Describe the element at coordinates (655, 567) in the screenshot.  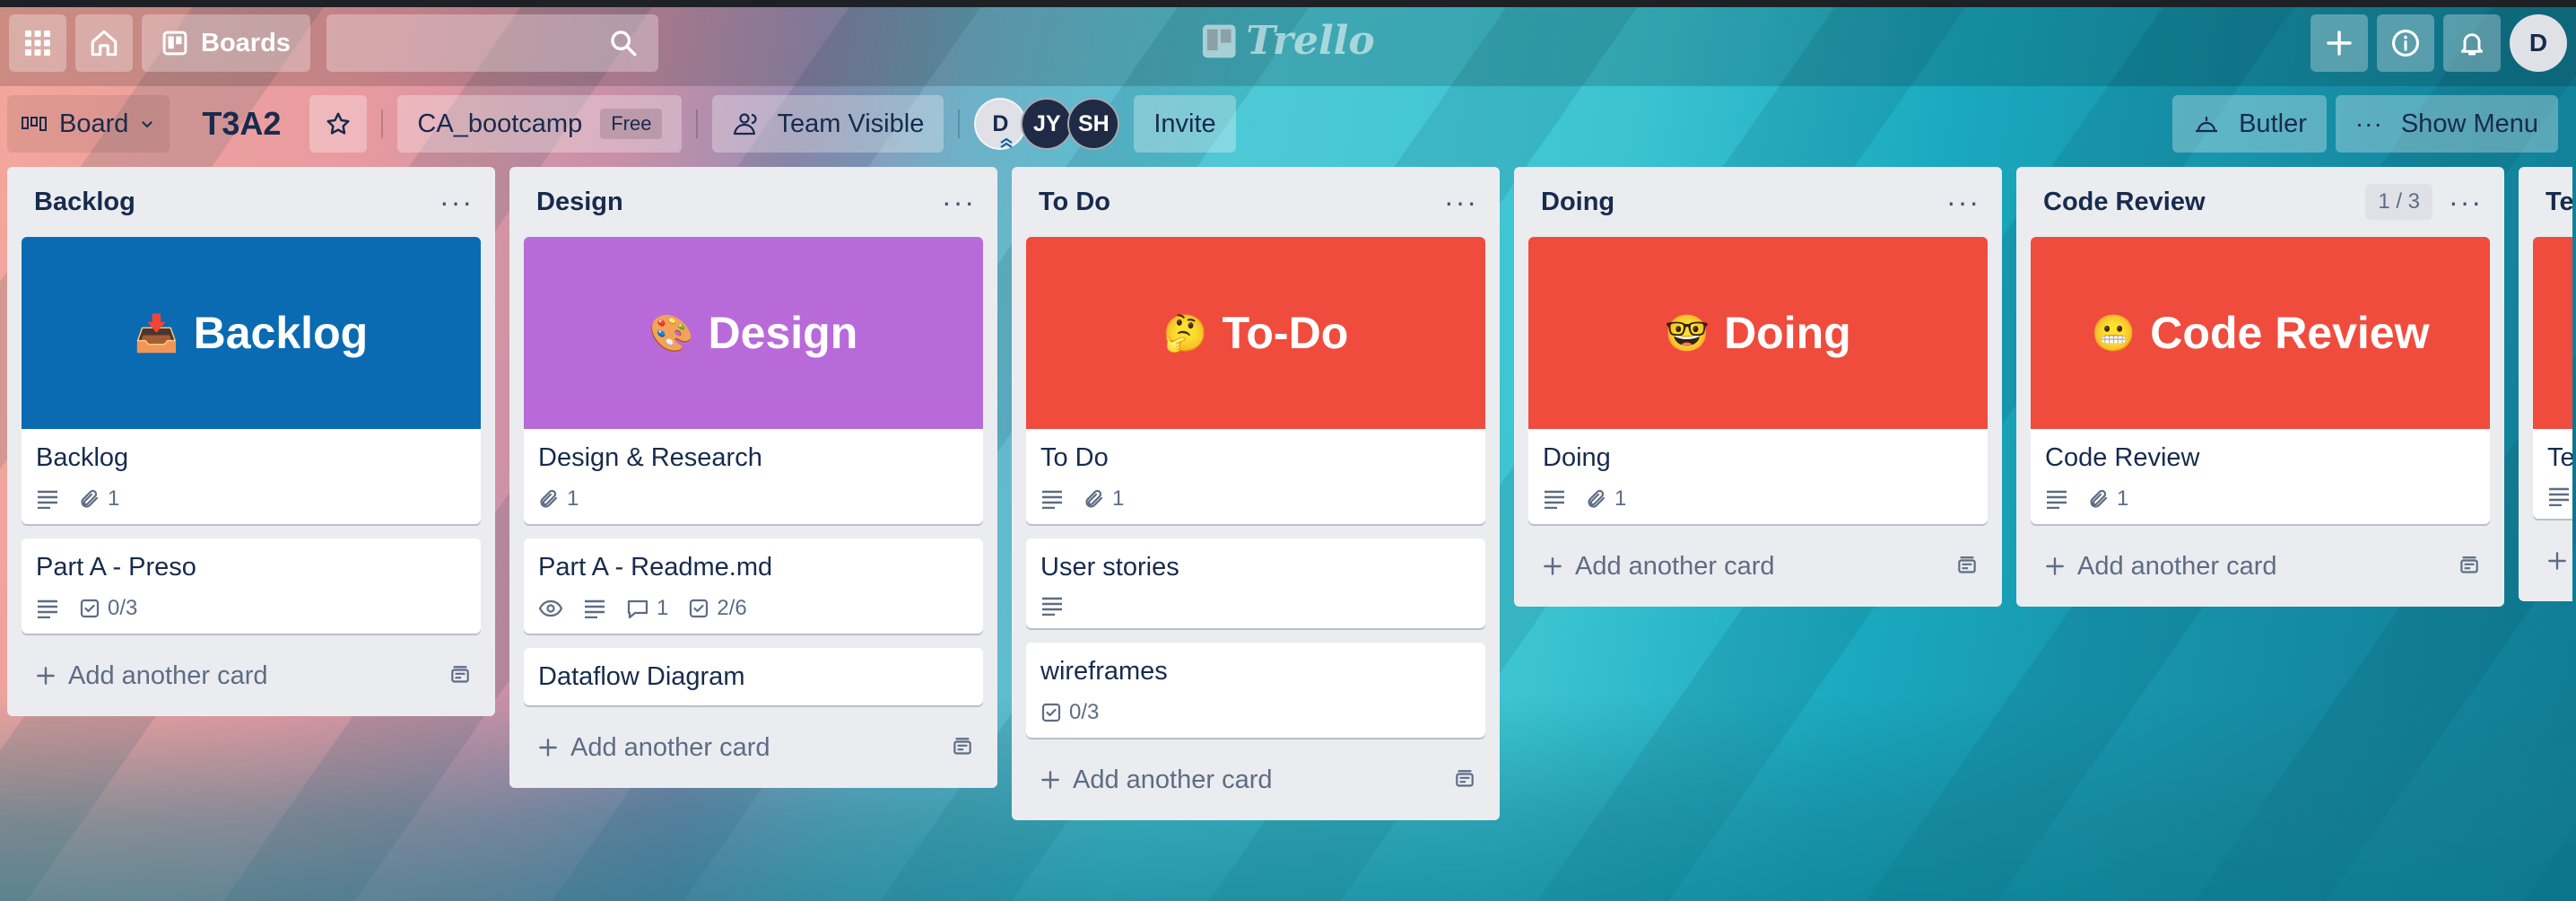
I see `card-title: Part A - Readme.md` at that location.